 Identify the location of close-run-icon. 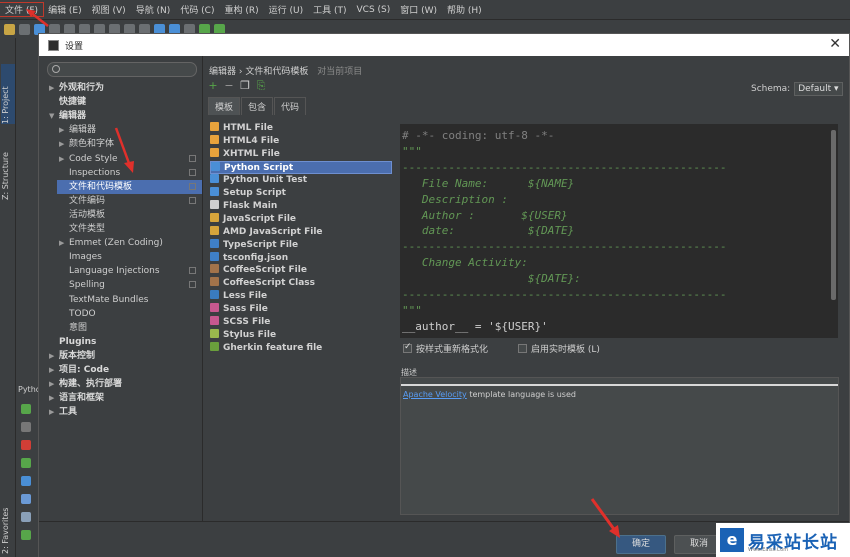
(26, 445).